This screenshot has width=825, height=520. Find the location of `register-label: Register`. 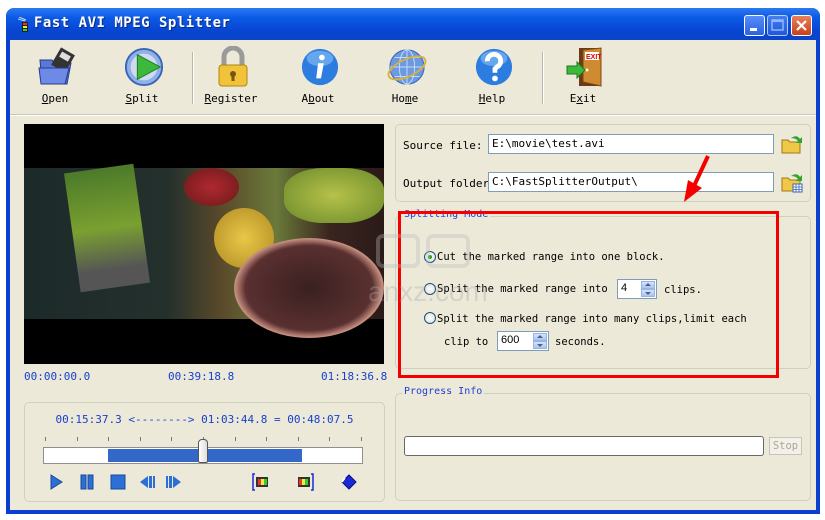

register-label: Register is located at coordinates (231, 98).